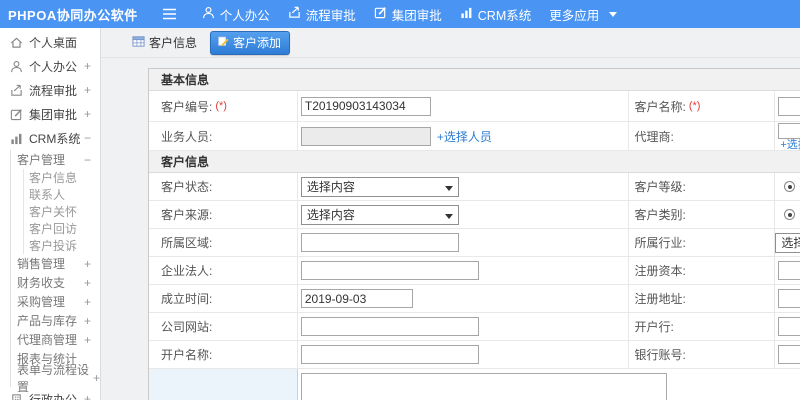  What do you see at coordinates (365, 106) in the screenshot?
I see `customer-no-input` at bounding box center [365, 106].